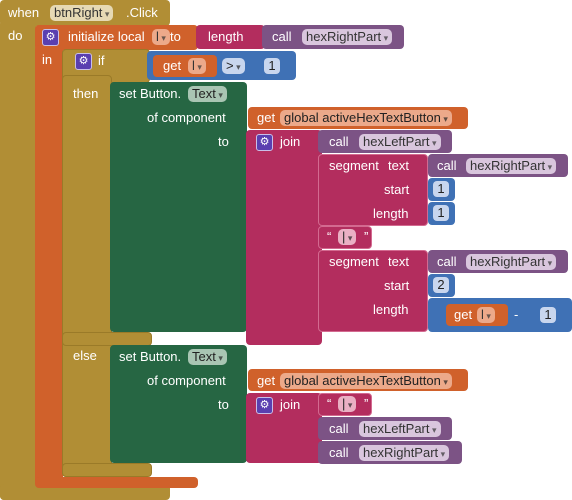 The image size is (572, 500). What do you see at coordinates (107, 470) in the screenshot?
I see `if-block-bottom` at bounding box center [107, 470].